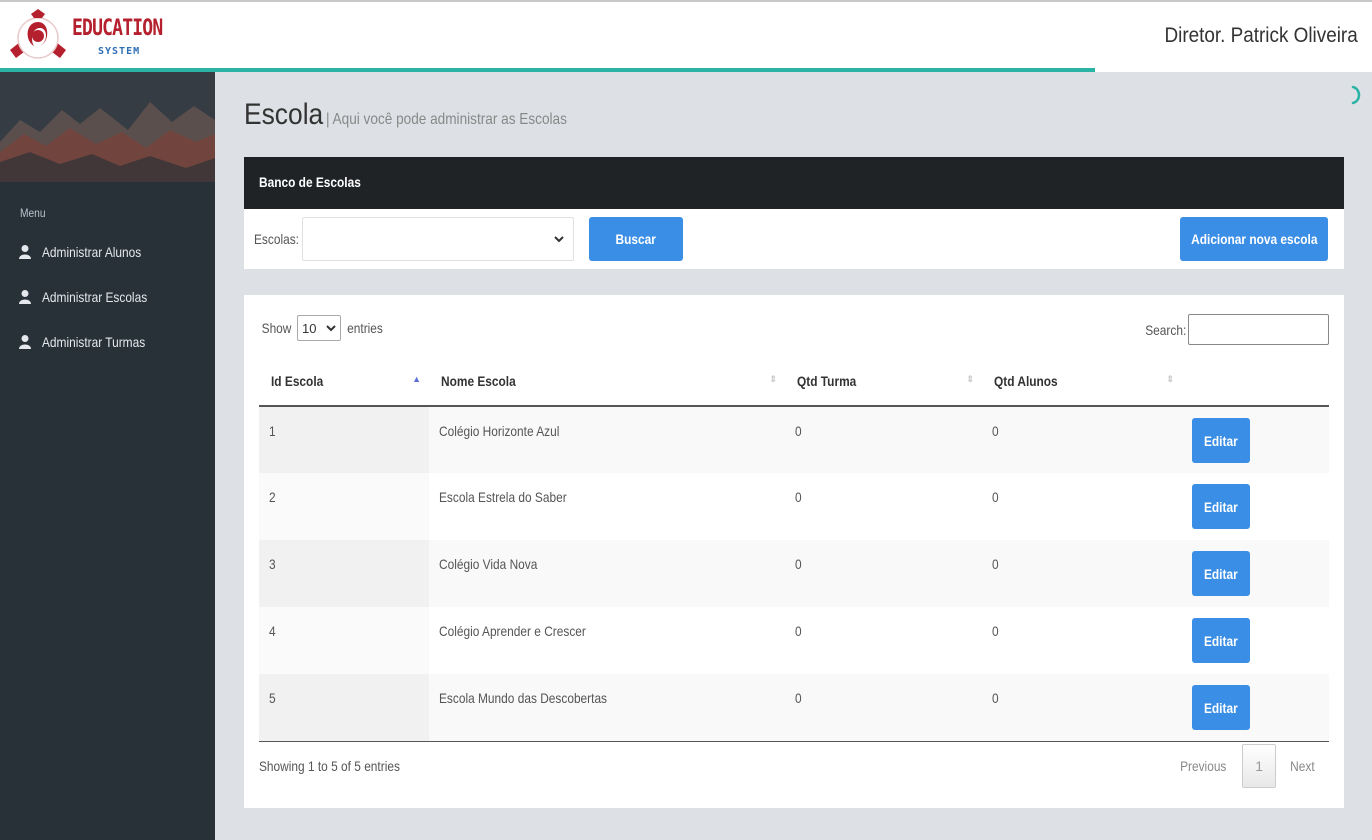 The height and width of the screenshot is (840, 1372). Describe the element at coordinates (1082, 382) in the screenshot. I see `column-header-qtd-alunos: Qtd Alunos ⇕` at that location.